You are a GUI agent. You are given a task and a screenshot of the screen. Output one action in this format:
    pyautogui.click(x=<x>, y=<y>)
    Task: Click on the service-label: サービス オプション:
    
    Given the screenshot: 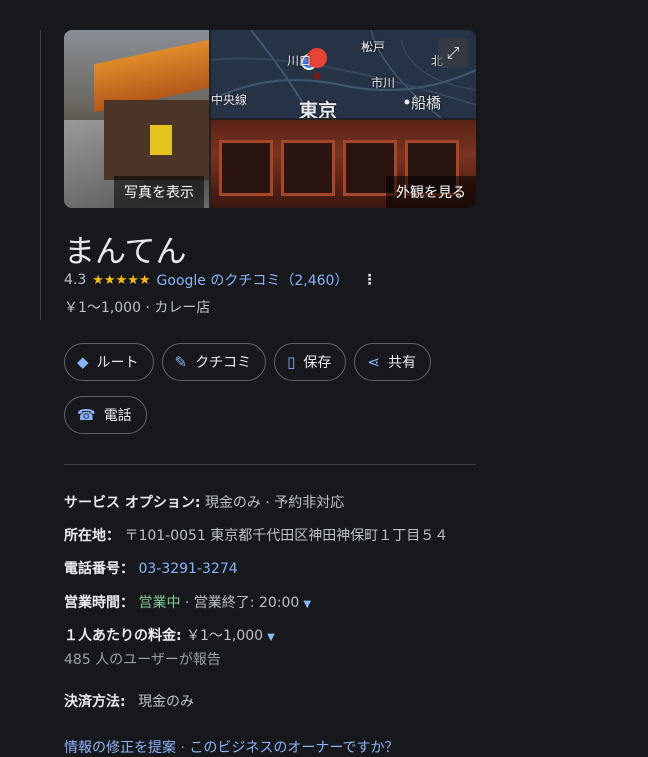 What is the action you would take?
    pyautogui.click(x=132, y=503)
    